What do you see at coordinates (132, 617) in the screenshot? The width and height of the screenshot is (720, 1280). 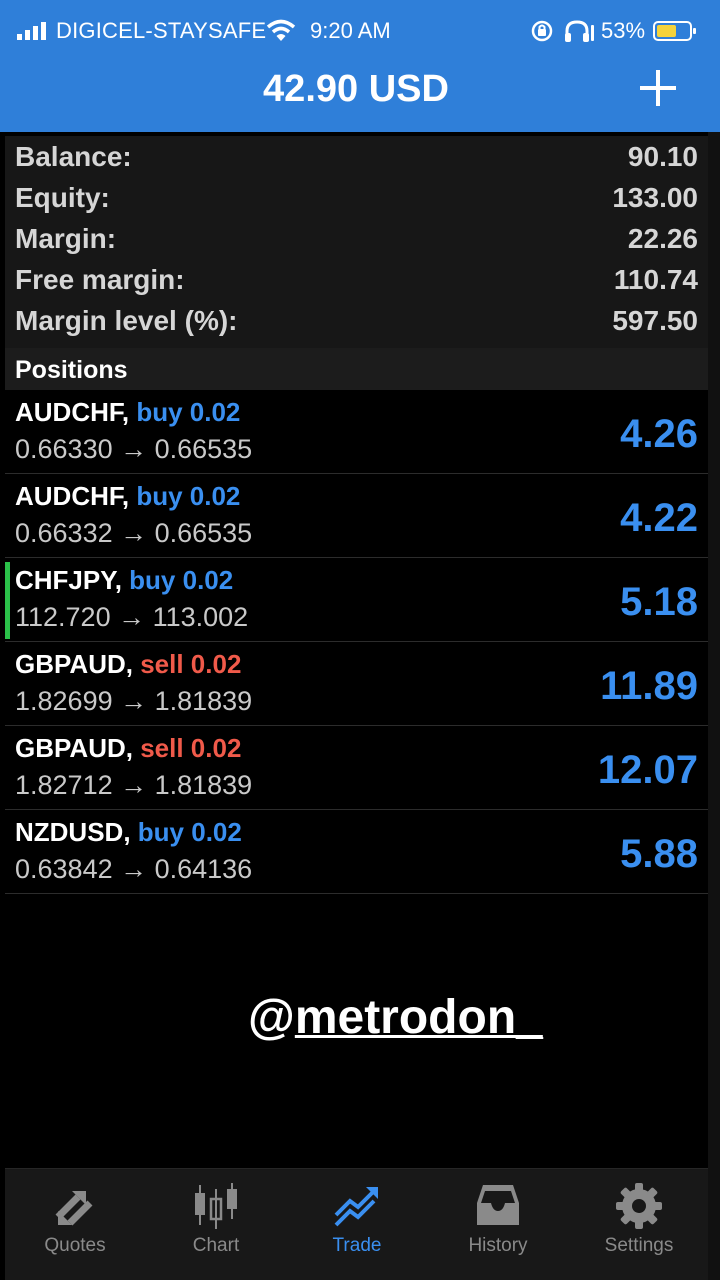 I see `position-prices: 112.720 → 113.002` at bounding box center [132, 617].